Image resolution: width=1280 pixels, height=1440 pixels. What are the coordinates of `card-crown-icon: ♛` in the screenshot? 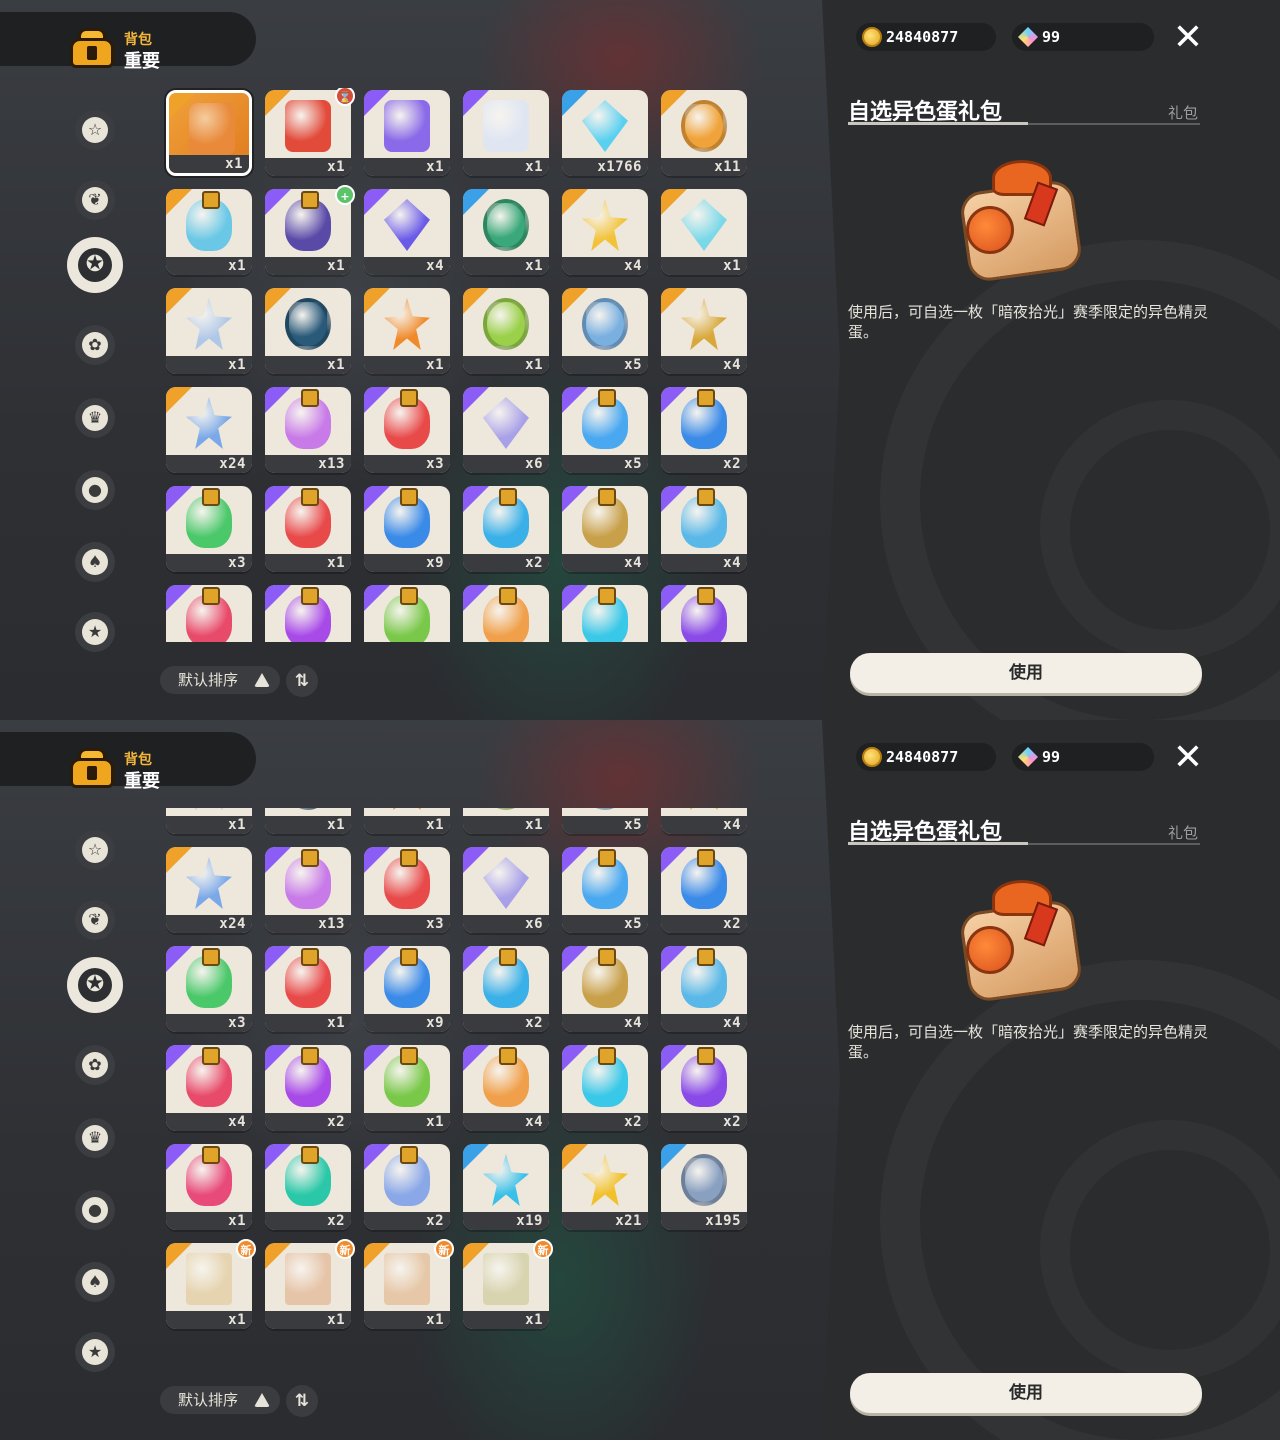 It's located at (95, 1138).